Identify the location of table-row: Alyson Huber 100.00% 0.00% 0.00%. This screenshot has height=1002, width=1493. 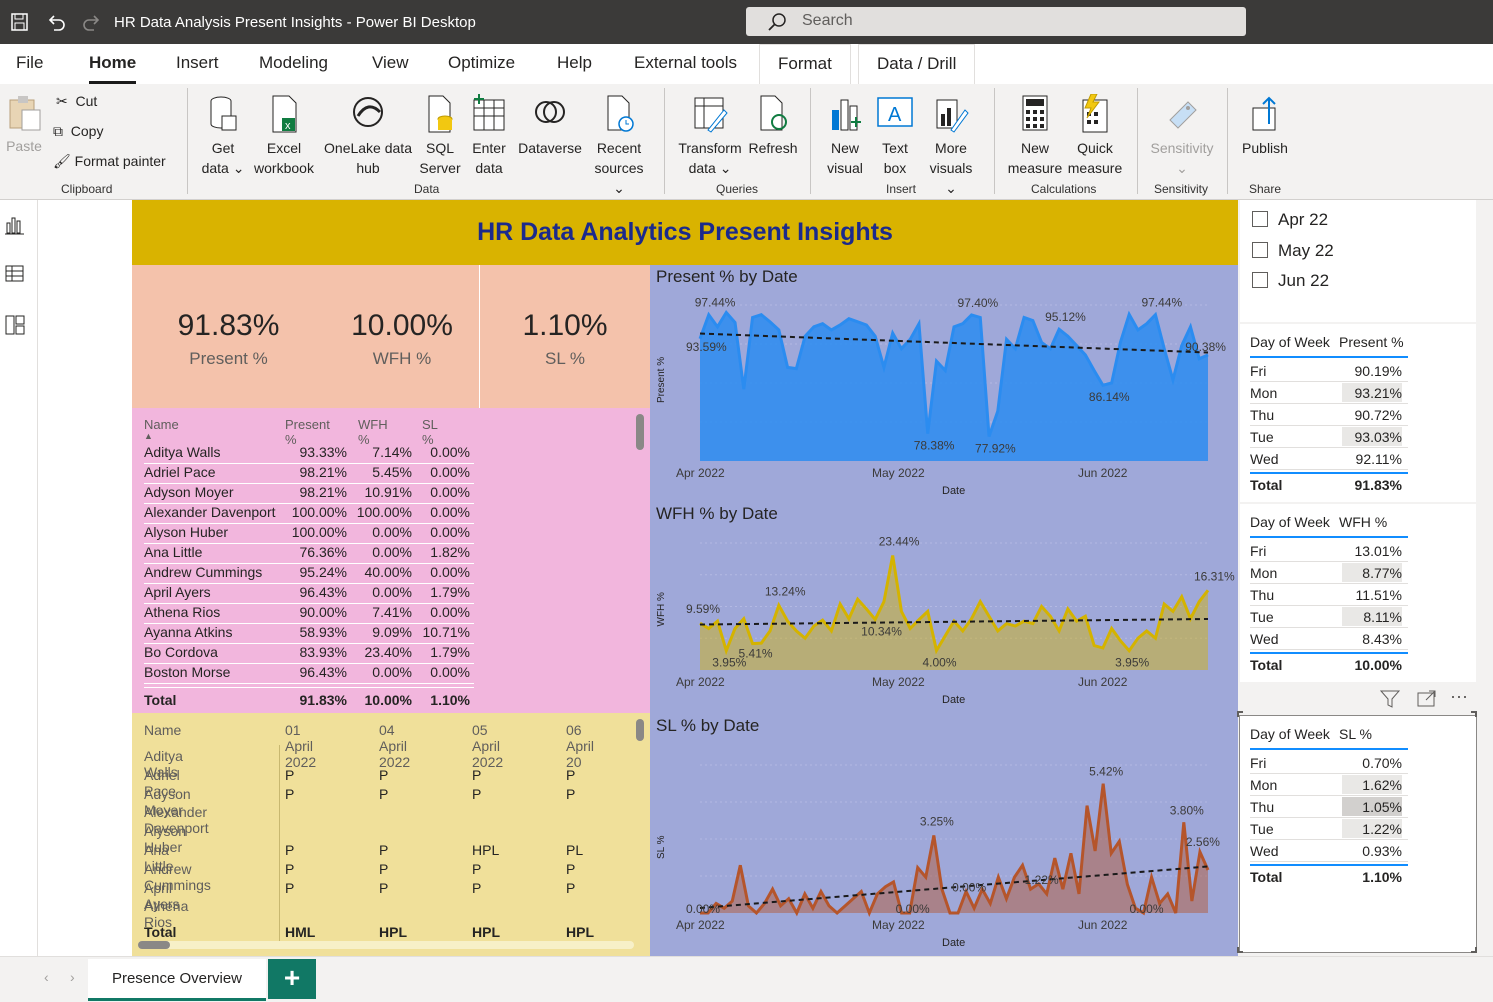
(309, 534).